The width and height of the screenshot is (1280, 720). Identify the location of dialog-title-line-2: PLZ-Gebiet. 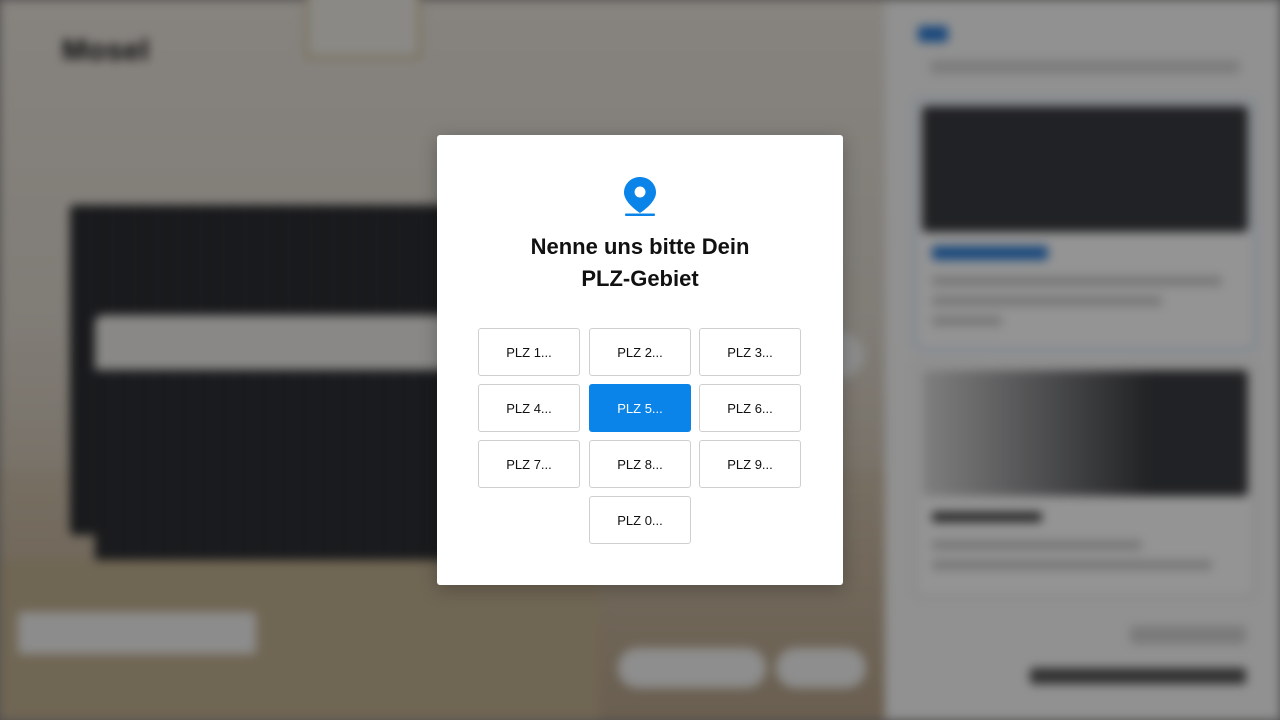
(640, 278).